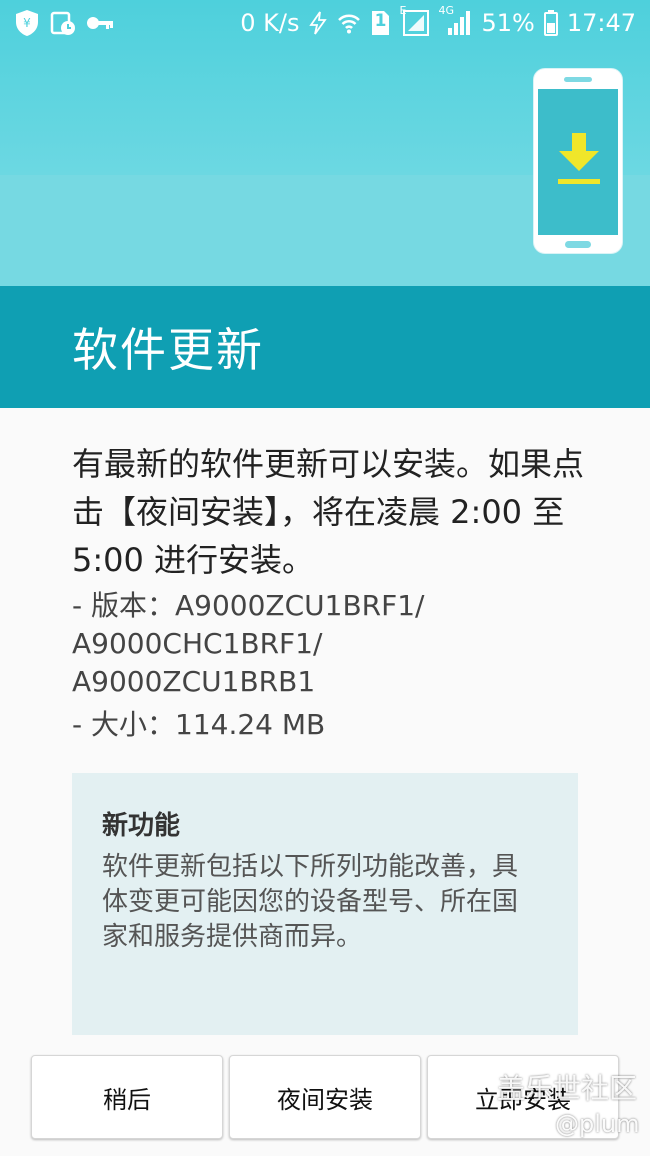 The width and height of the screenshot is (650, 1156). What do you see at coordinates (579, 158) in the screenshot?
I see `download-arrow-icon` at bounding box center [579, 158].